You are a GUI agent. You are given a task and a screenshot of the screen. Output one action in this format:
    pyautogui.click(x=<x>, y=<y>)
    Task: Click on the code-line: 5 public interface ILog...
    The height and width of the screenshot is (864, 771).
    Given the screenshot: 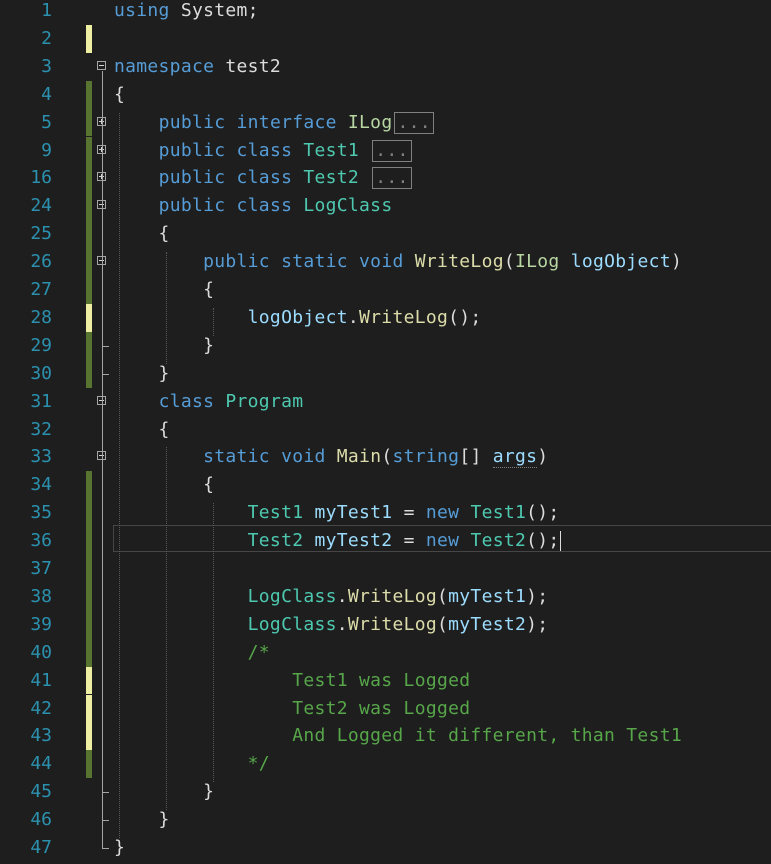 What is the action you would take?
    pyautogui.click(x=385, y=122)
    